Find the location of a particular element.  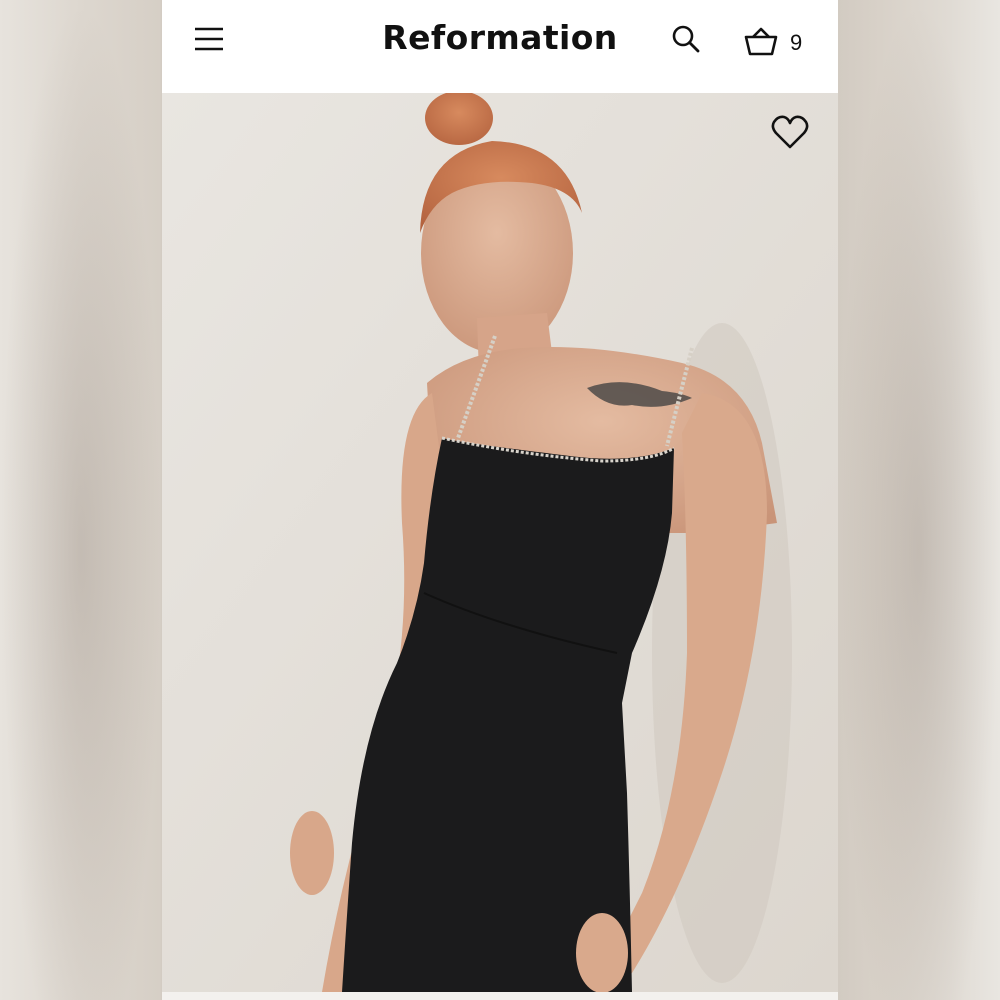

basket-icon is located at coordinates (761, 41).